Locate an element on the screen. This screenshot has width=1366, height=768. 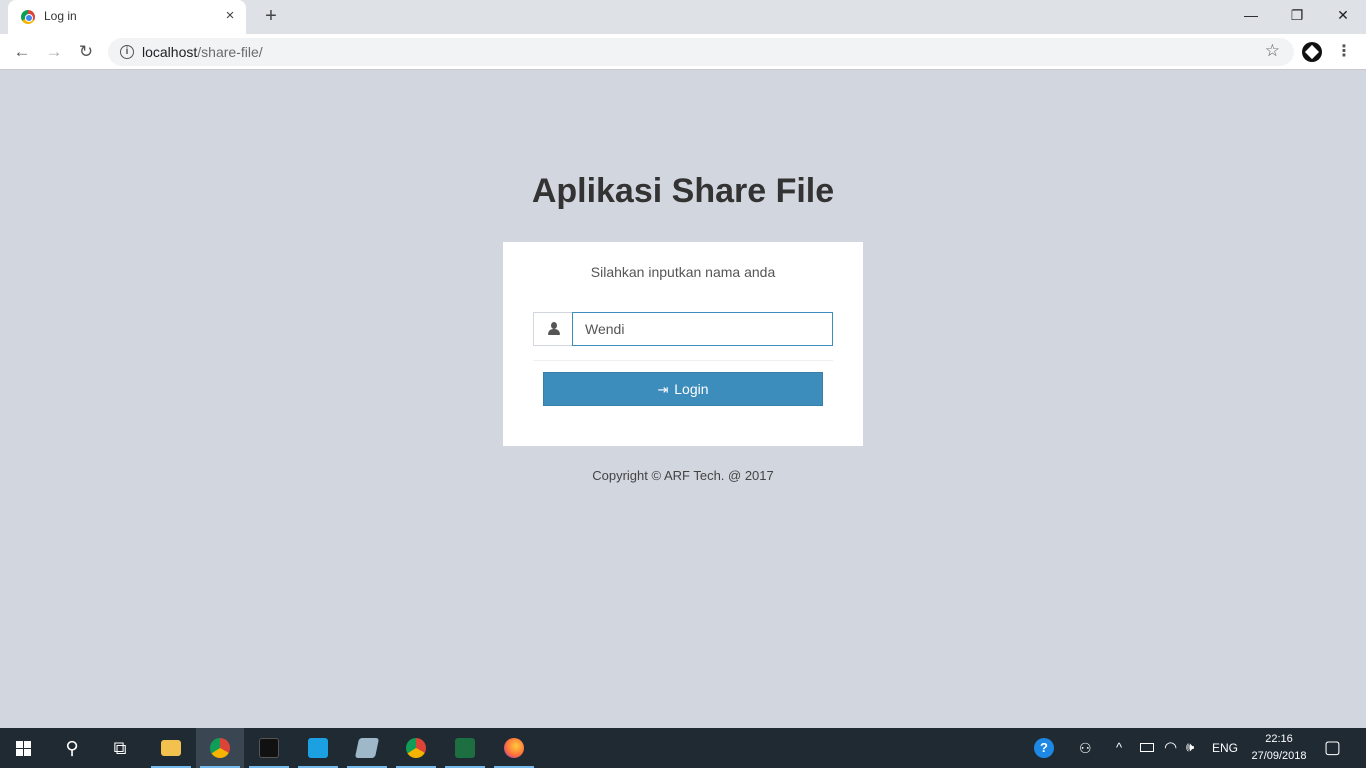
task-view-button: ⧉ is located at coordinates (120, 748).